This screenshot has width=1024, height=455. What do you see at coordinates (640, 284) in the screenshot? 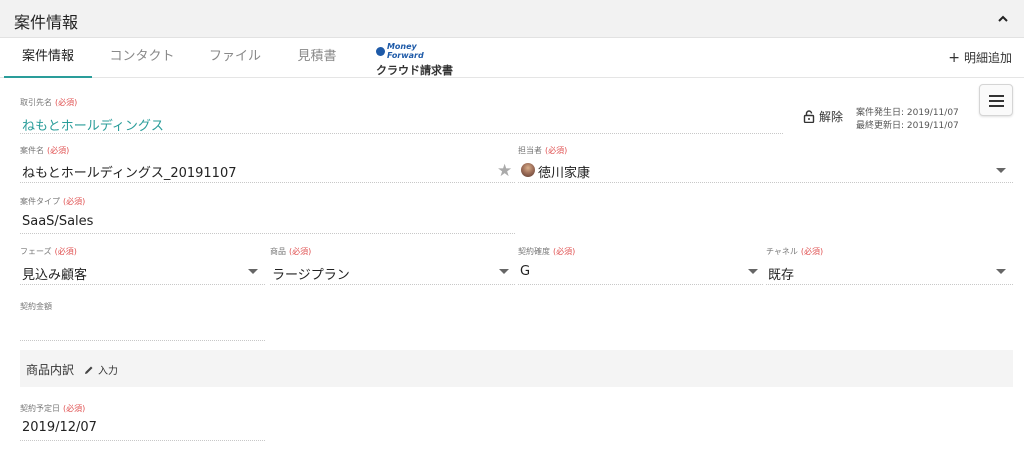
I see `probability-field-underline` at bounding box center [640, 284].